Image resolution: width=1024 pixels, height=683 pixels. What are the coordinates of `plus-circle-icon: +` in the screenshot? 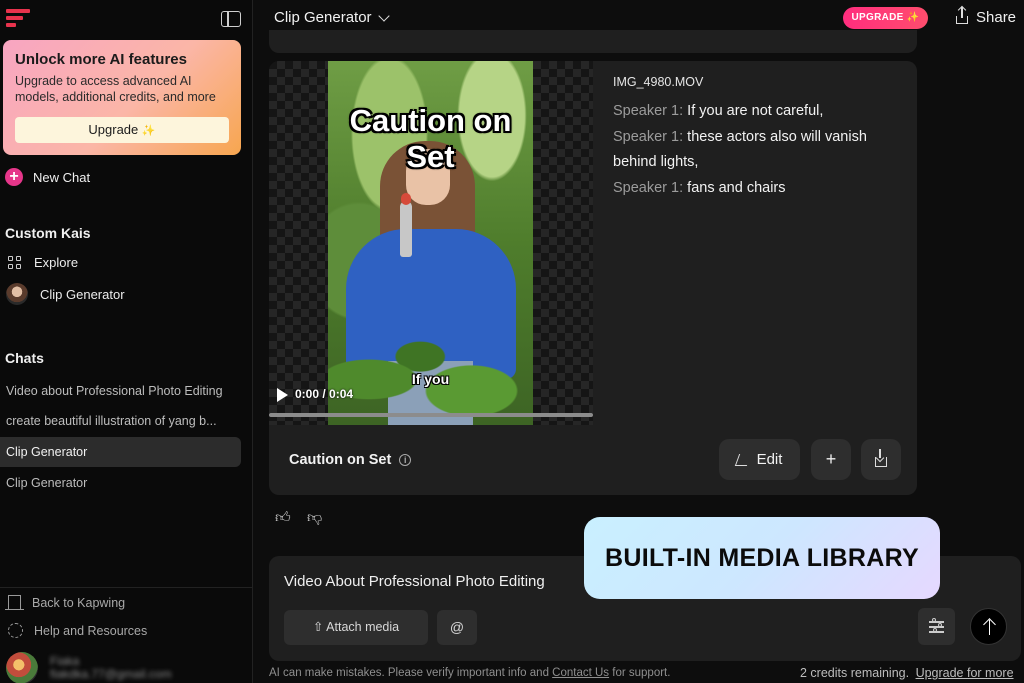 It's located at (14, 177).